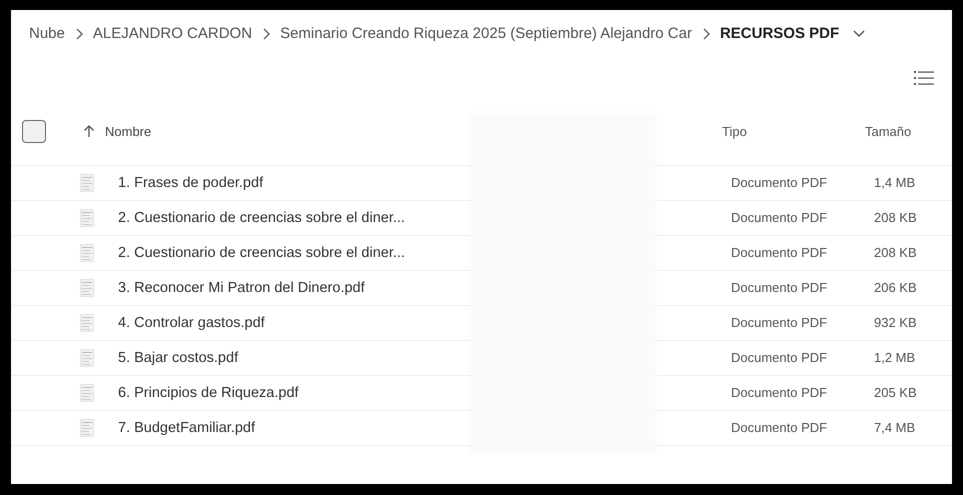 Image resolution: width=963 pixels, height=495 pixels. What do you see at coordinates (191, 323) in the screenshot?
I see `file-name: 4. Controlar gastos.pdf` at bounding box center [191, 323].